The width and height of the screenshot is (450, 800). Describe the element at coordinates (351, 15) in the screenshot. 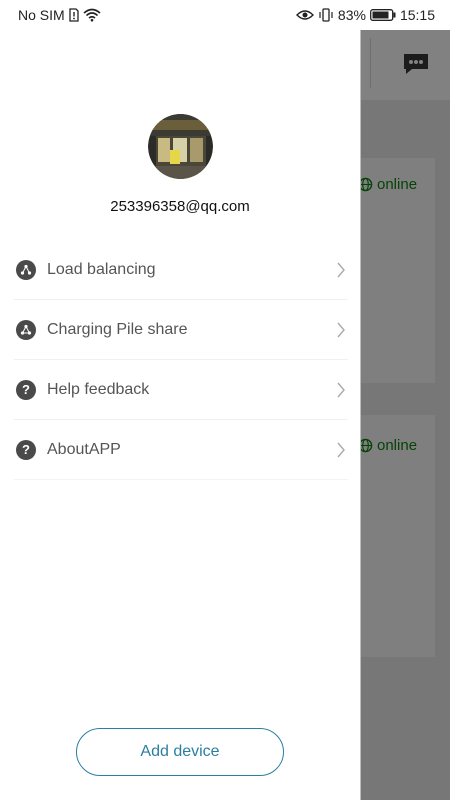

I see `battery-percent: 83%` at that location.